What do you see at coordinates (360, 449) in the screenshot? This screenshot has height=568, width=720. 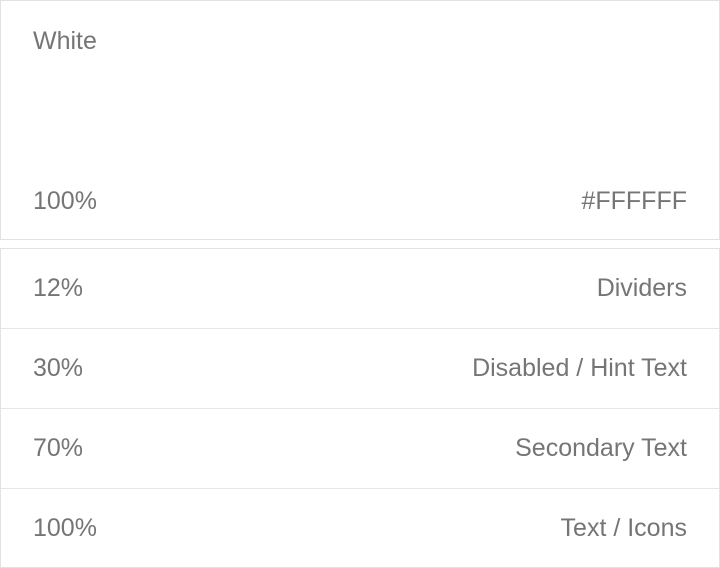 I see `usage-row-secondary-text: 70% Secondary Text` at bounding box center [360, 449].